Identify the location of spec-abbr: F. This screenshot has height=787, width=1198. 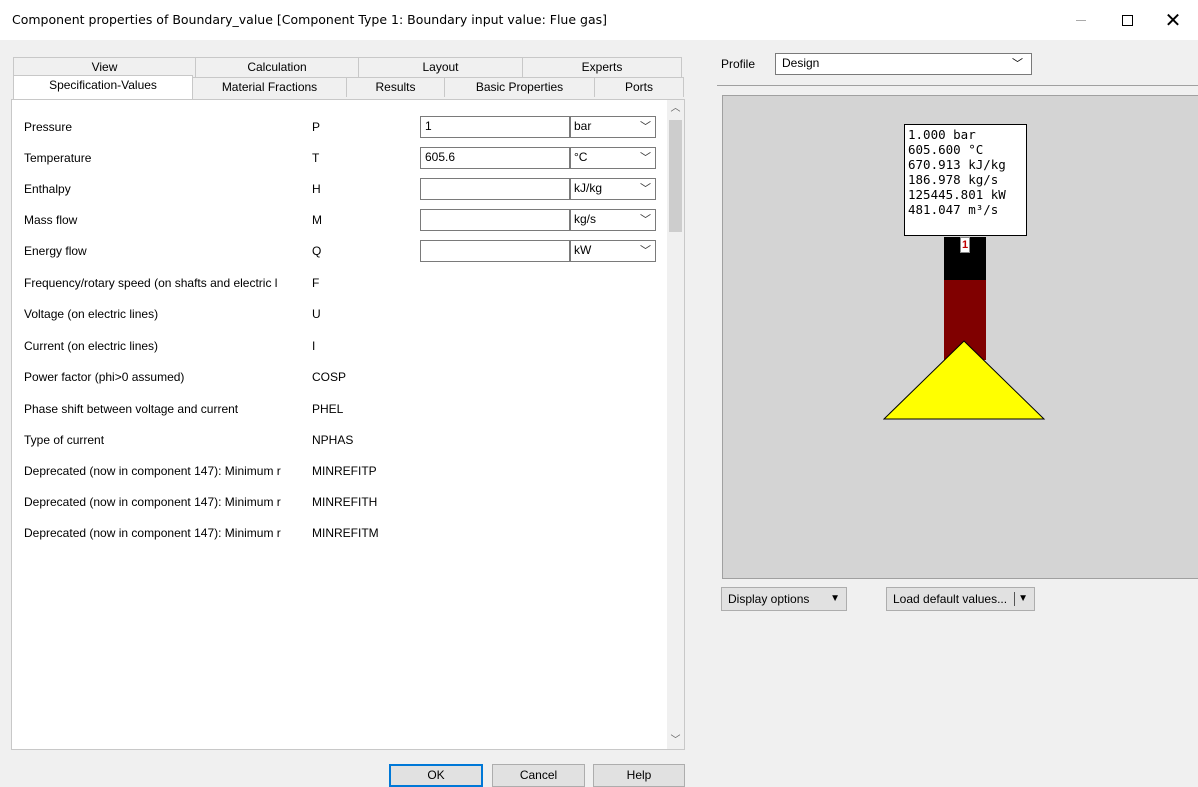
(316, 283).